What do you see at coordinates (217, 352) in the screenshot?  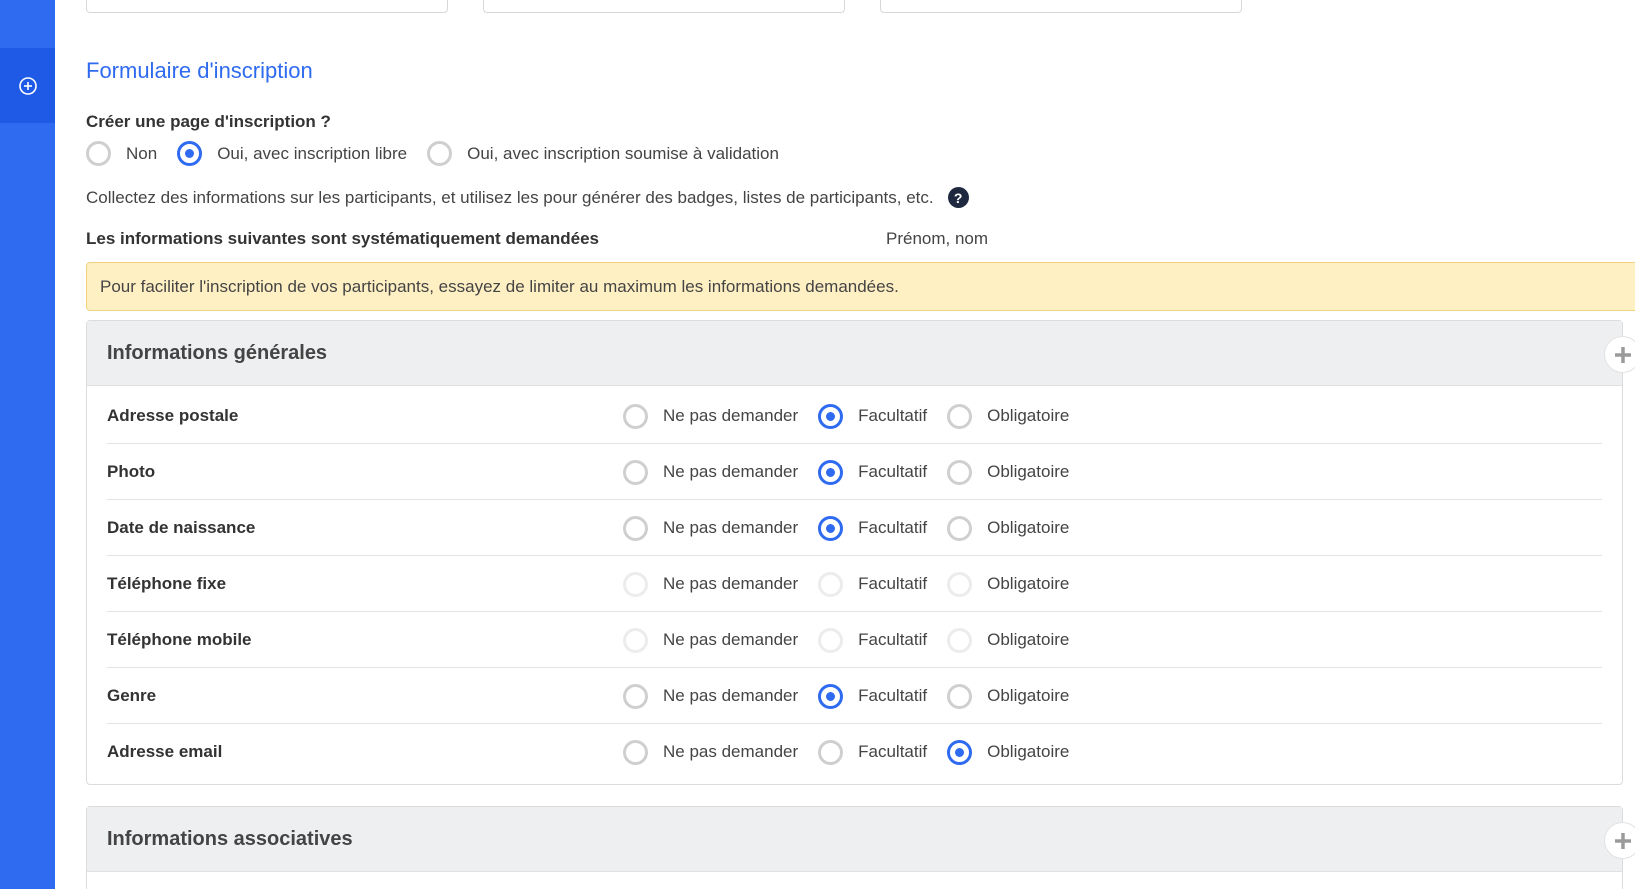 I see `panel-title: Informations générales` at bounding box center [217, 352].